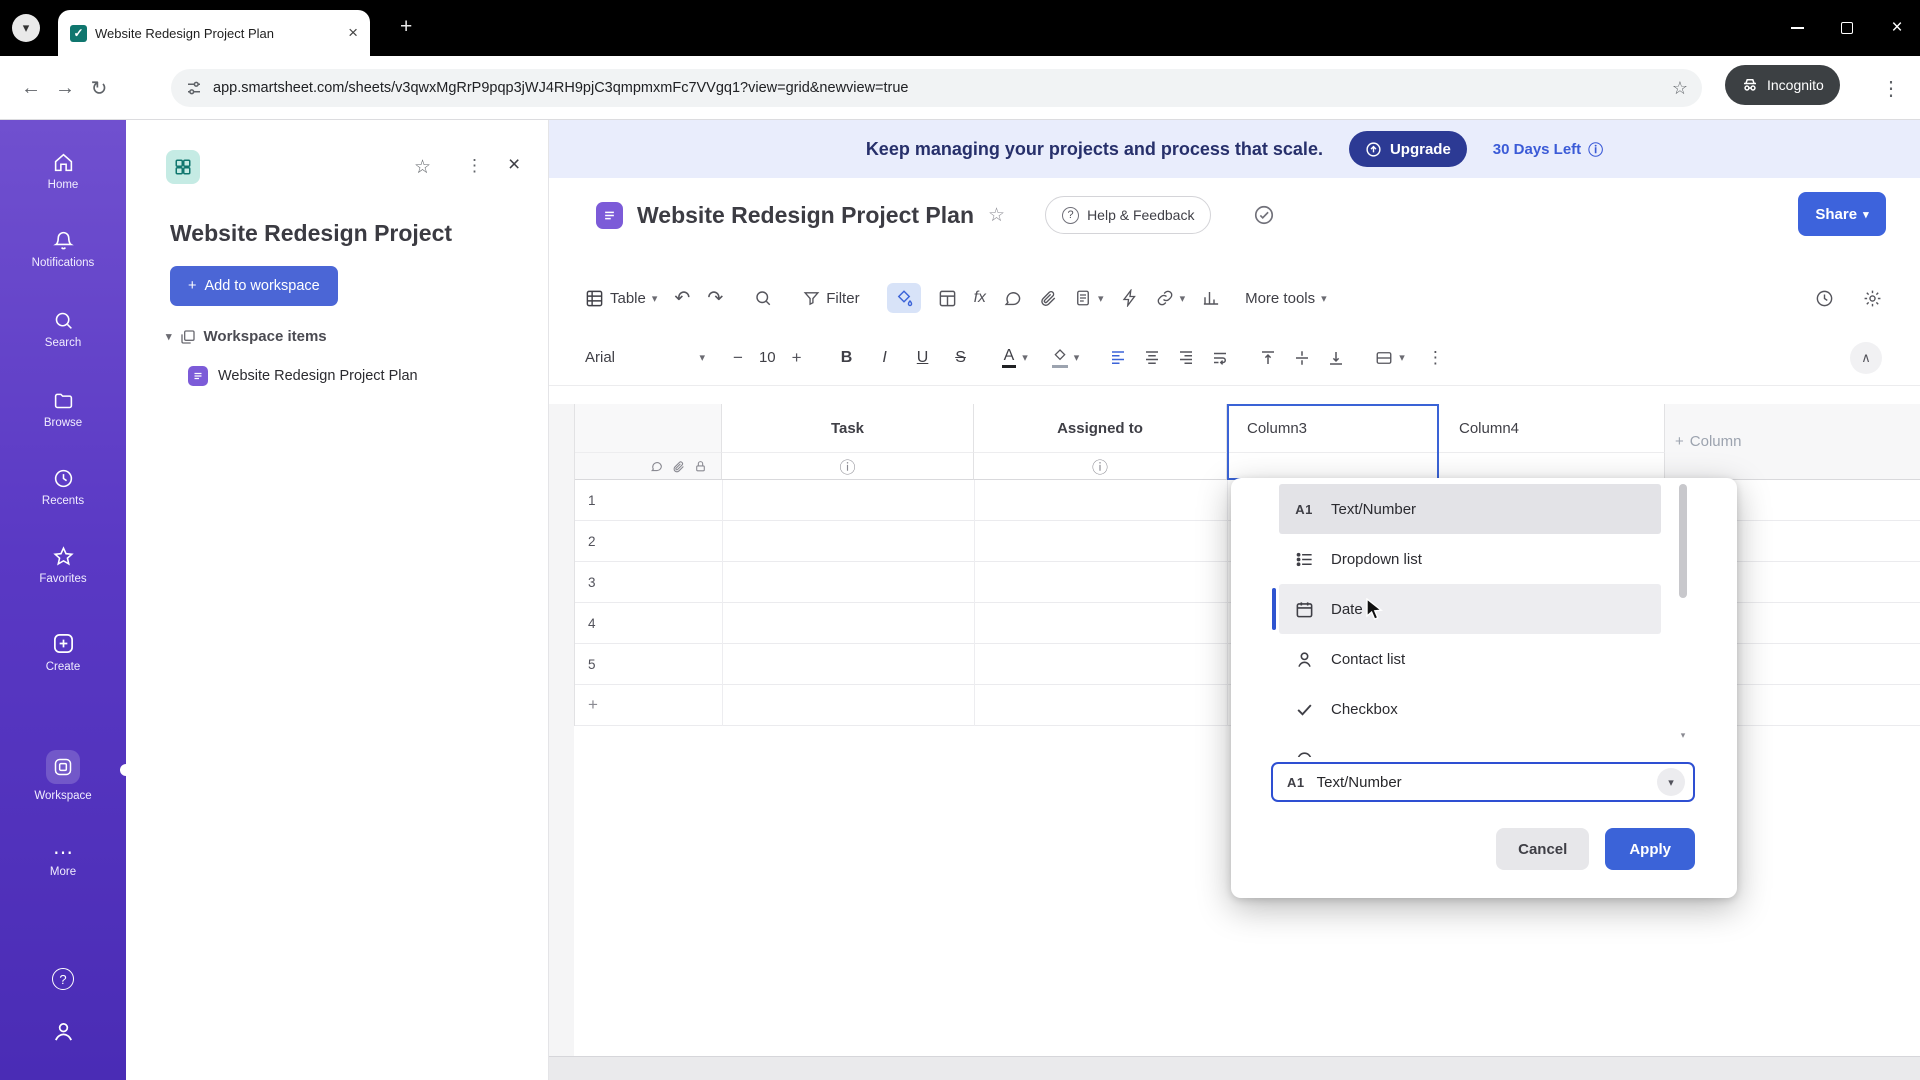 This screenshot has height=1080, width=1920. I want to click on upgrade-button: Upgrade, so click(1407, 149).